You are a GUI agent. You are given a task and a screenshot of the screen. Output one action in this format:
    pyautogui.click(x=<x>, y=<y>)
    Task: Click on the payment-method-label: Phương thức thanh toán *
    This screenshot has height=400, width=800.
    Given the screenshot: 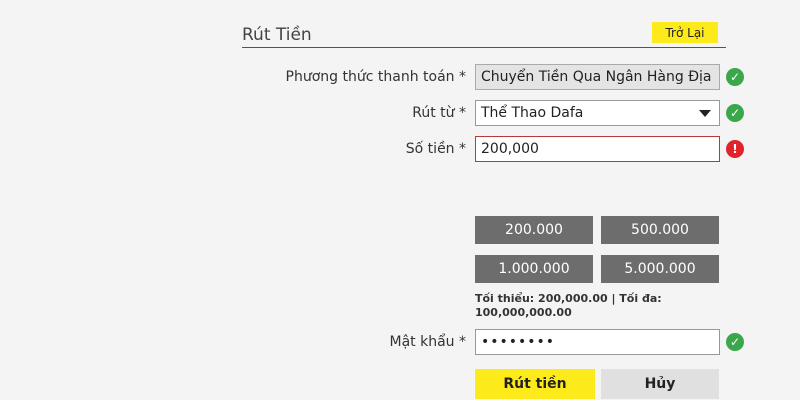 What is the action you would take?
    pyautogui.click(x=375, y=77)
    